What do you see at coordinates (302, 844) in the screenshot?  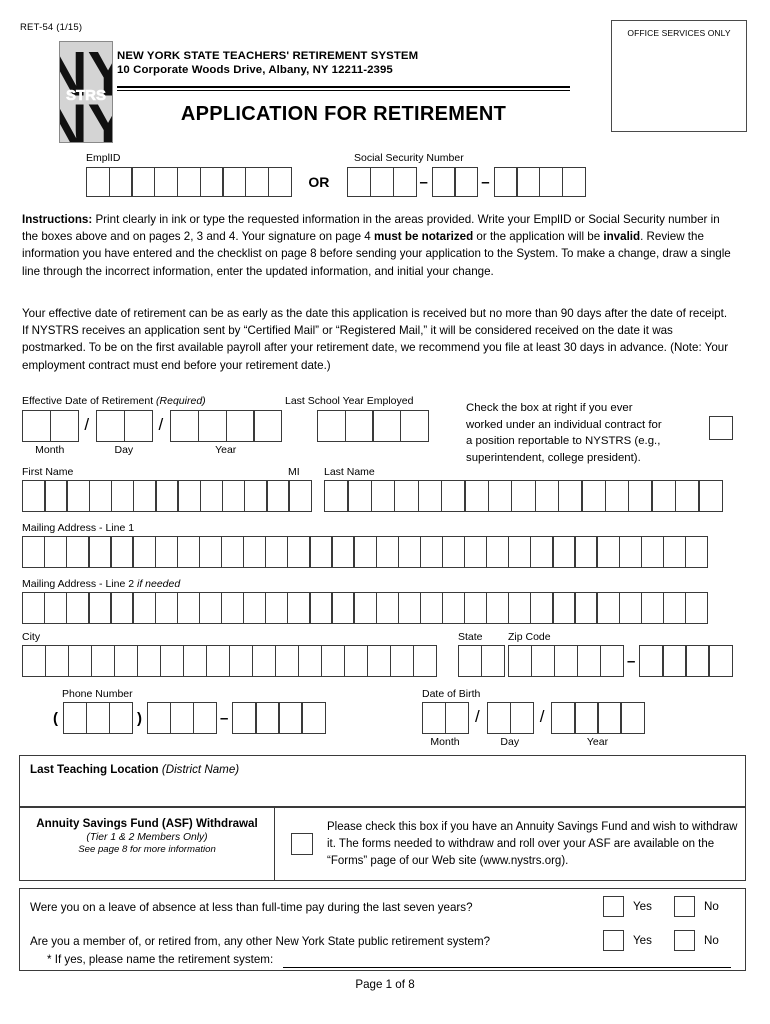 I see `asf-withdrawal-checkbox` at bounding box center [302, 844].